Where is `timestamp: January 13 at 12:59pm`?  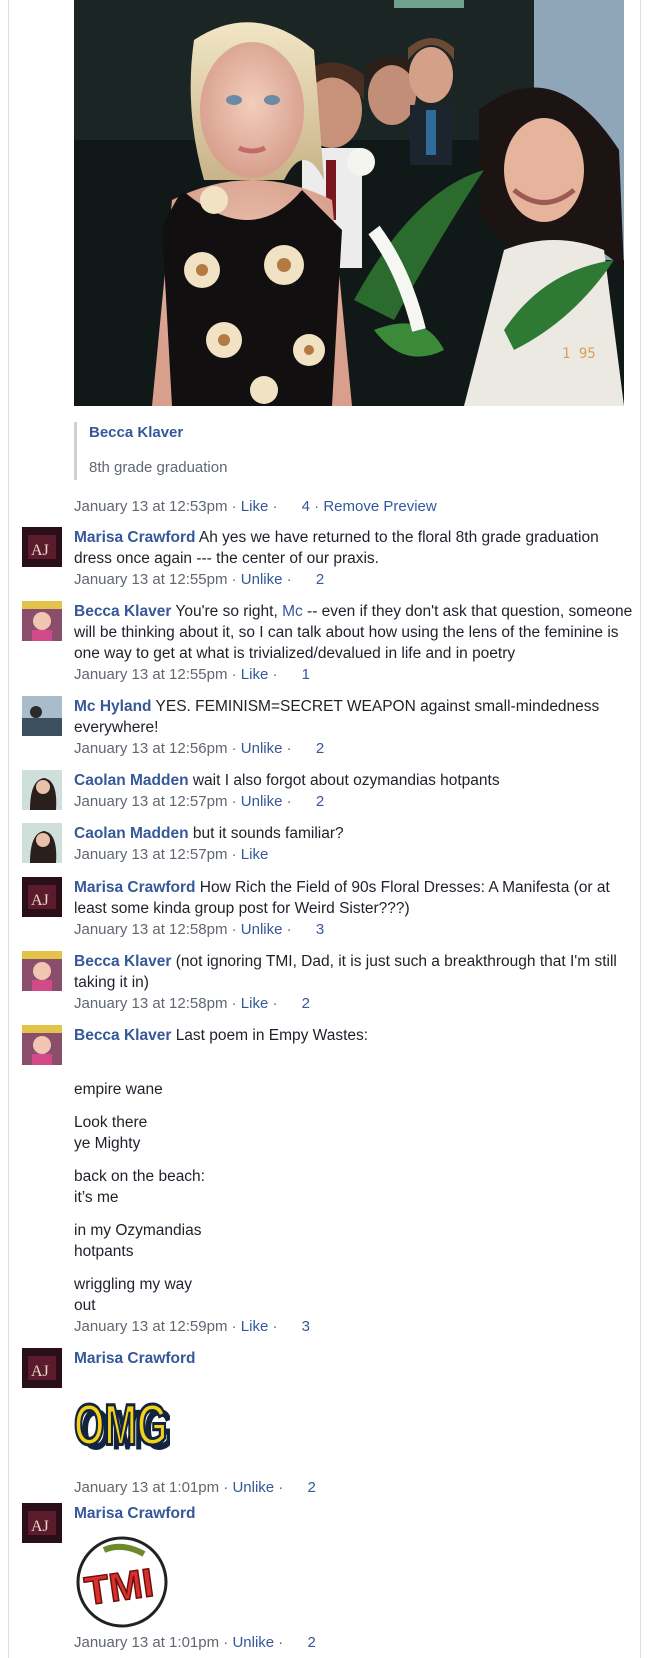 timestamp: January 13 at 12:59pm is located at coordinates (150, 1326).